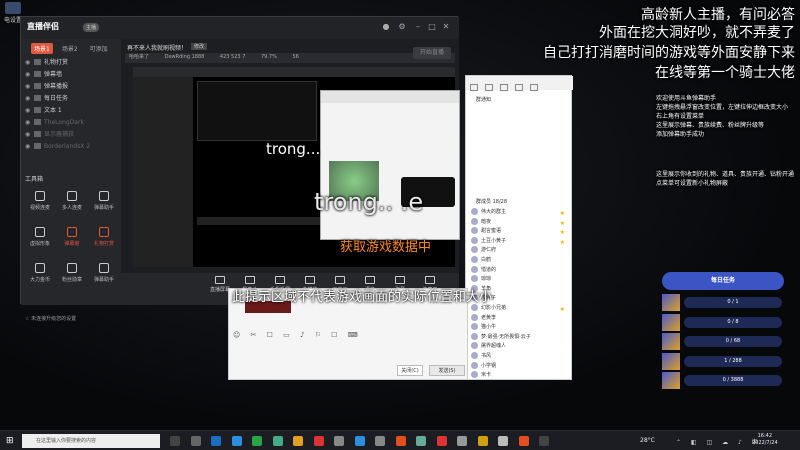 The height and width of the screenshot is (450, 800). Describe the element at coordinates (519, 212) in the screenshot. I see `member-item: 伟大的群主 ★` at that location.